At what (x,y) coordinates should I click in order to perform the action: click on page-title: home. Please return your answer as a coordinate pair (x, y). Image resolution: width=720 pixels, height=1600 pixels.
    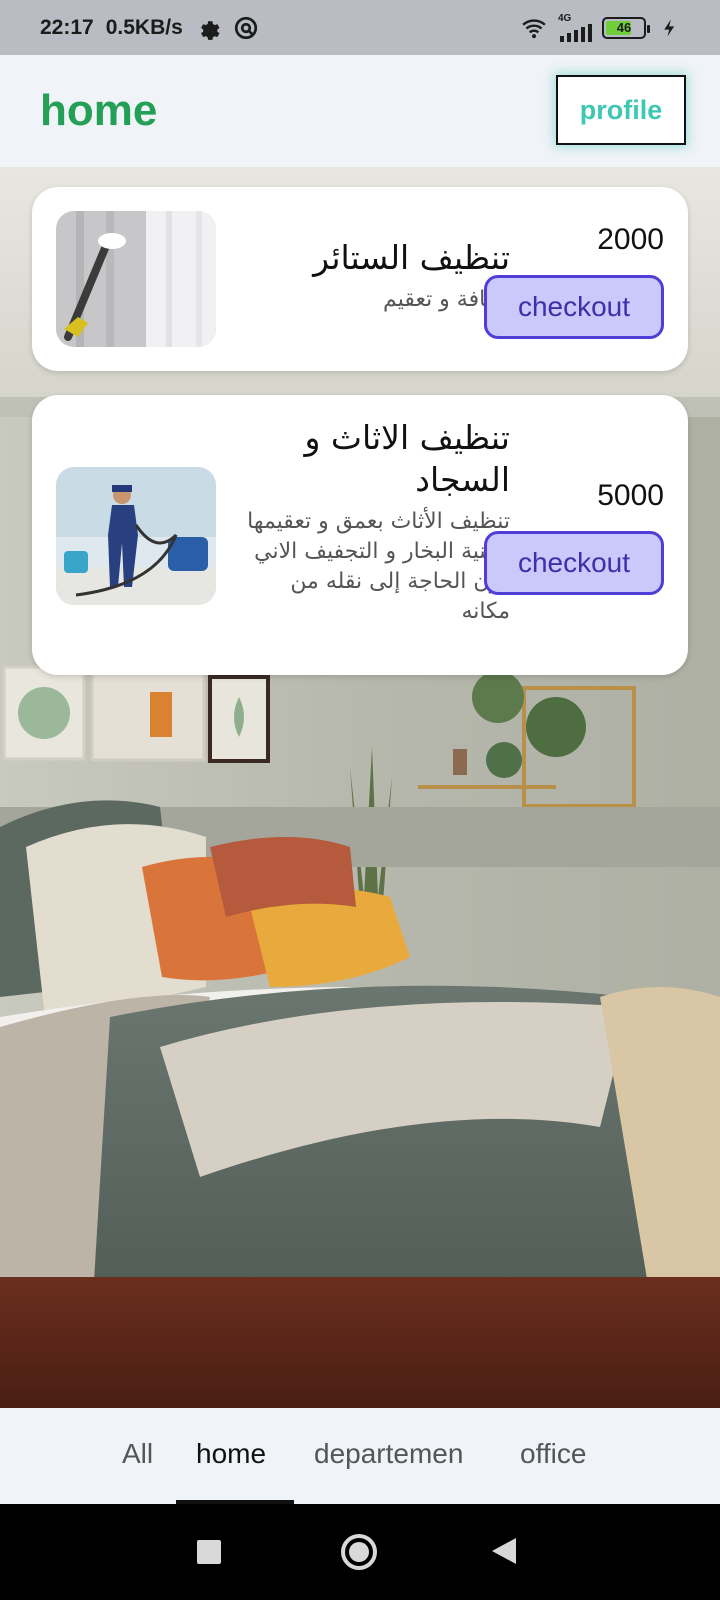
    Looking at the image, I should click on (99, 110).